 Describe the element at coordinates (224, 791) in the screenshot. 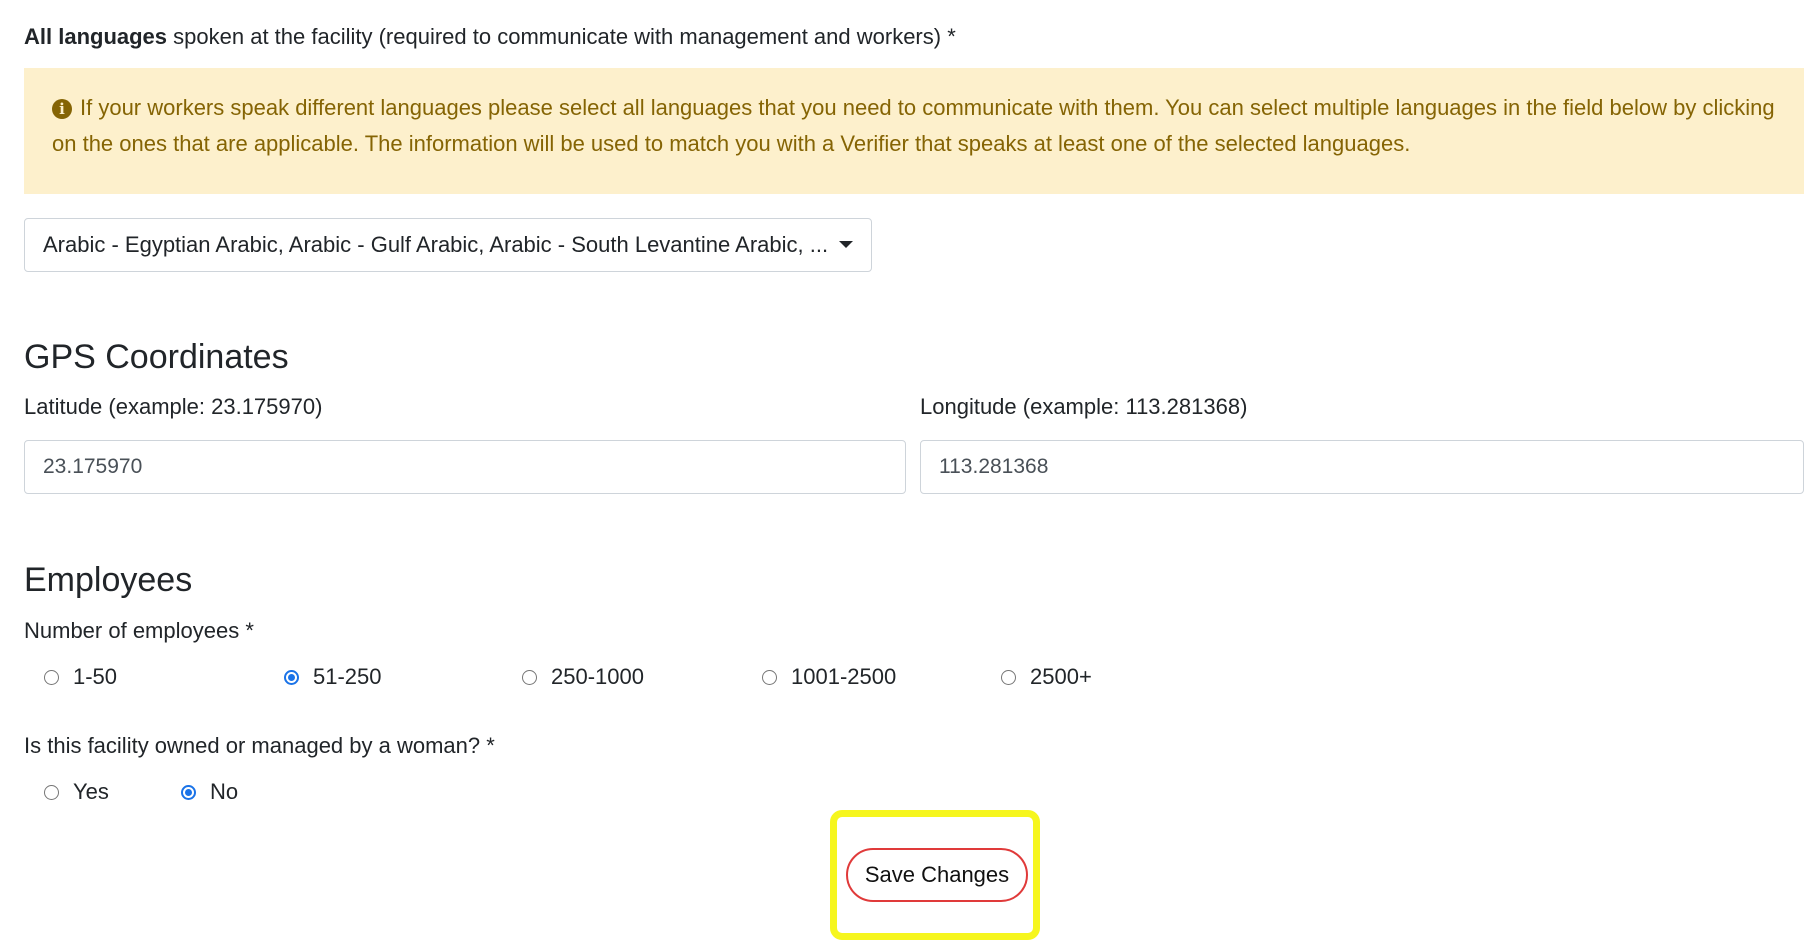

I see `radio-label: No` at that location.